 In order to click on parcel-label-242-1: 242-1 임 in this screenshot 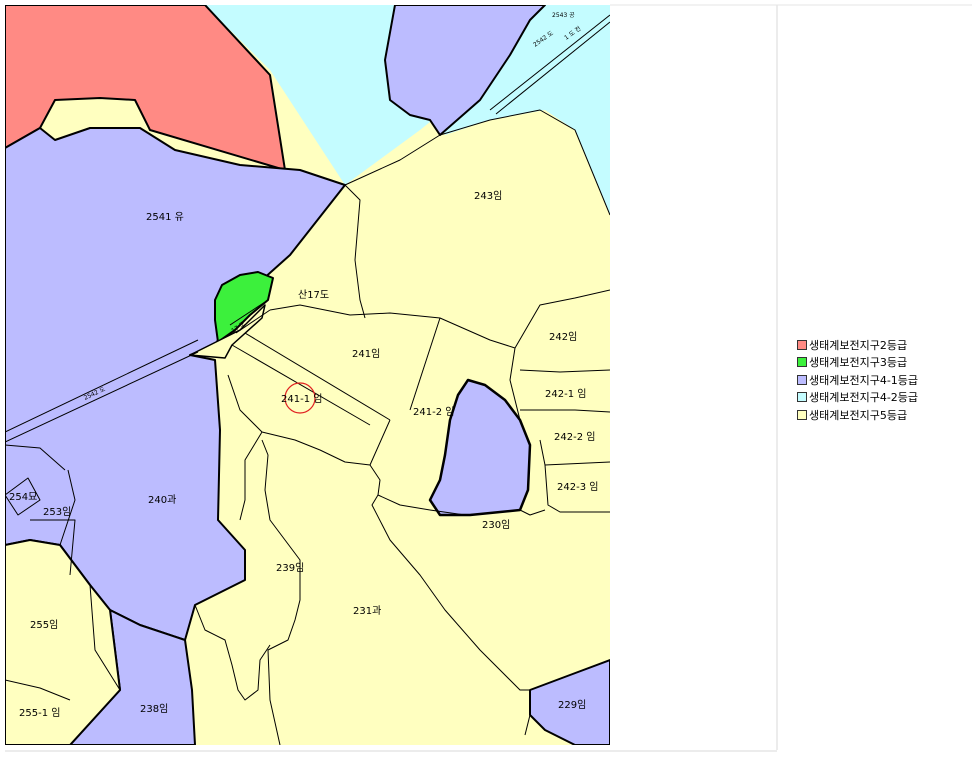, I will do `click(565, 393)`.